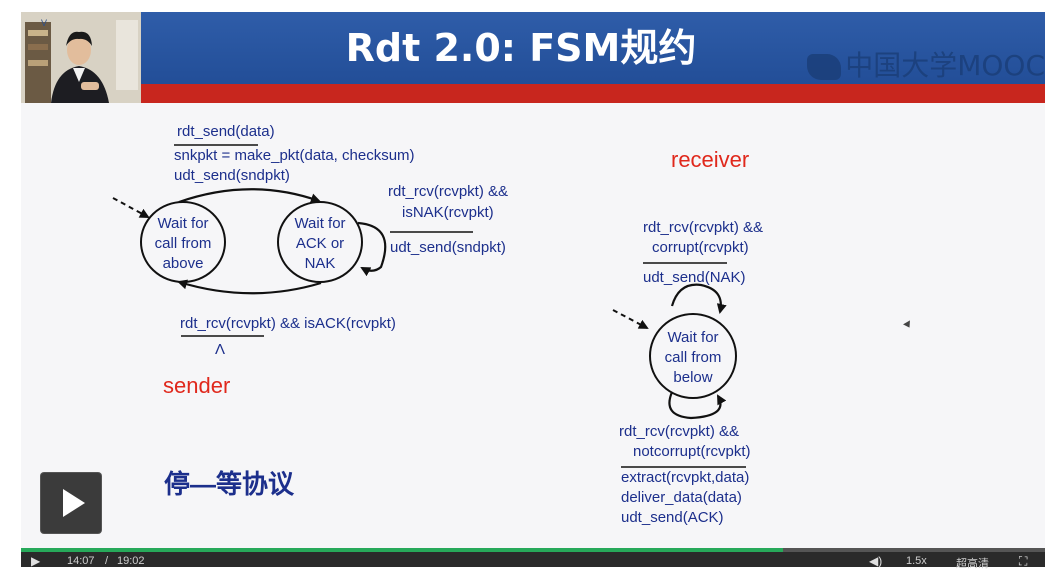 The image size is (1054, 571). I want to click on receiver-bottom-action: deliver_data(data), so click(681, 497).